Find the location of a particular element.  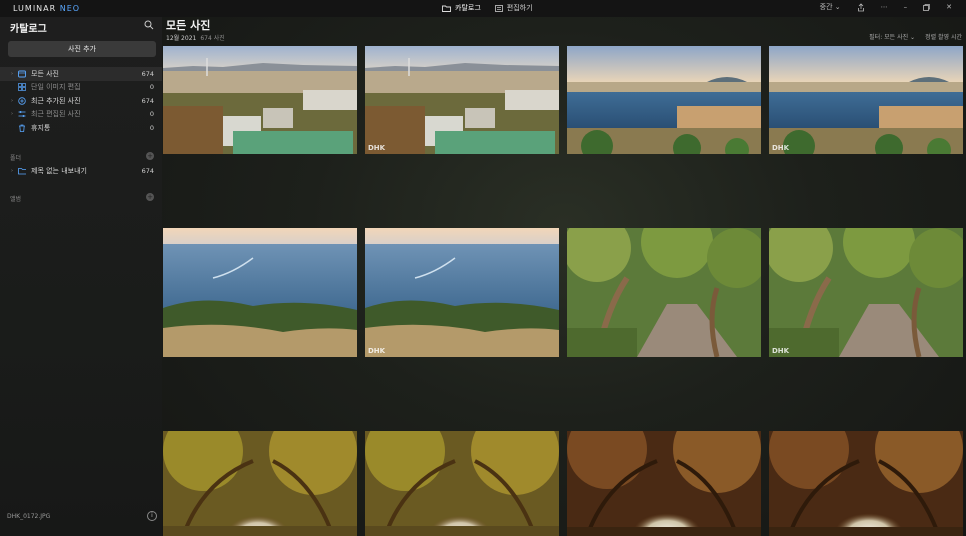

photo-count: 674 사진 is located at coordinates (212, 38).